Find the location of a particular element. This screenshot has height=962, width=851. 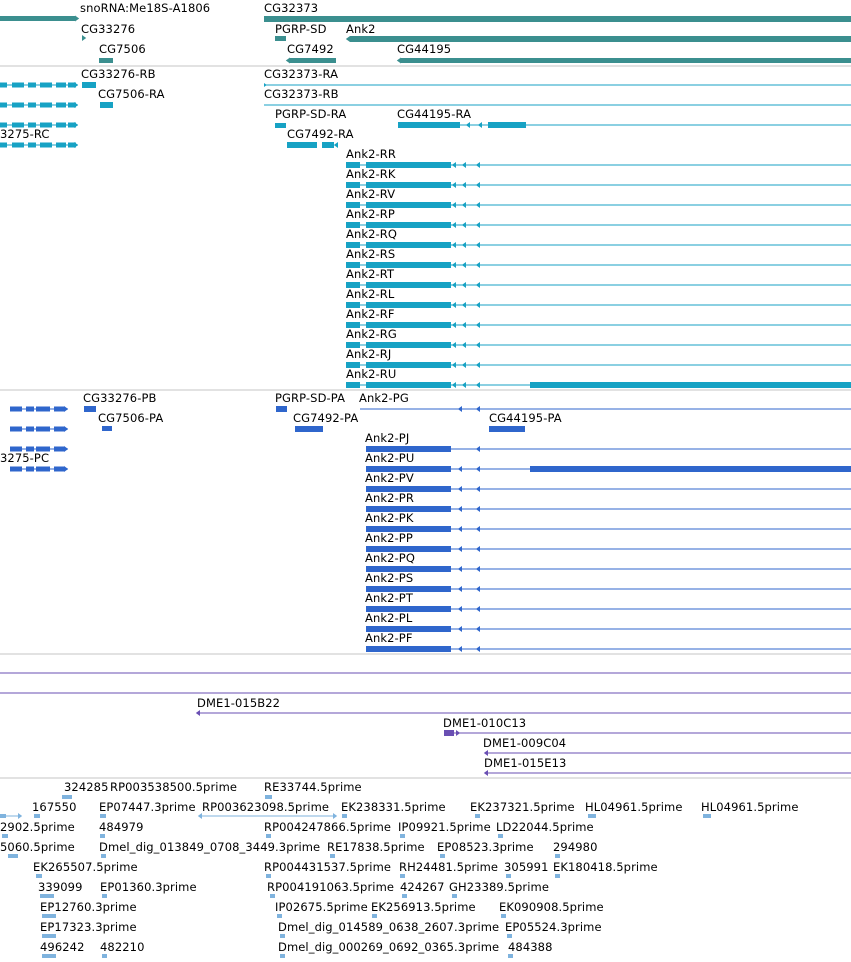

feature-label-ek090908-5prime: EK090908.5prime is located at coordinates (551, 907).